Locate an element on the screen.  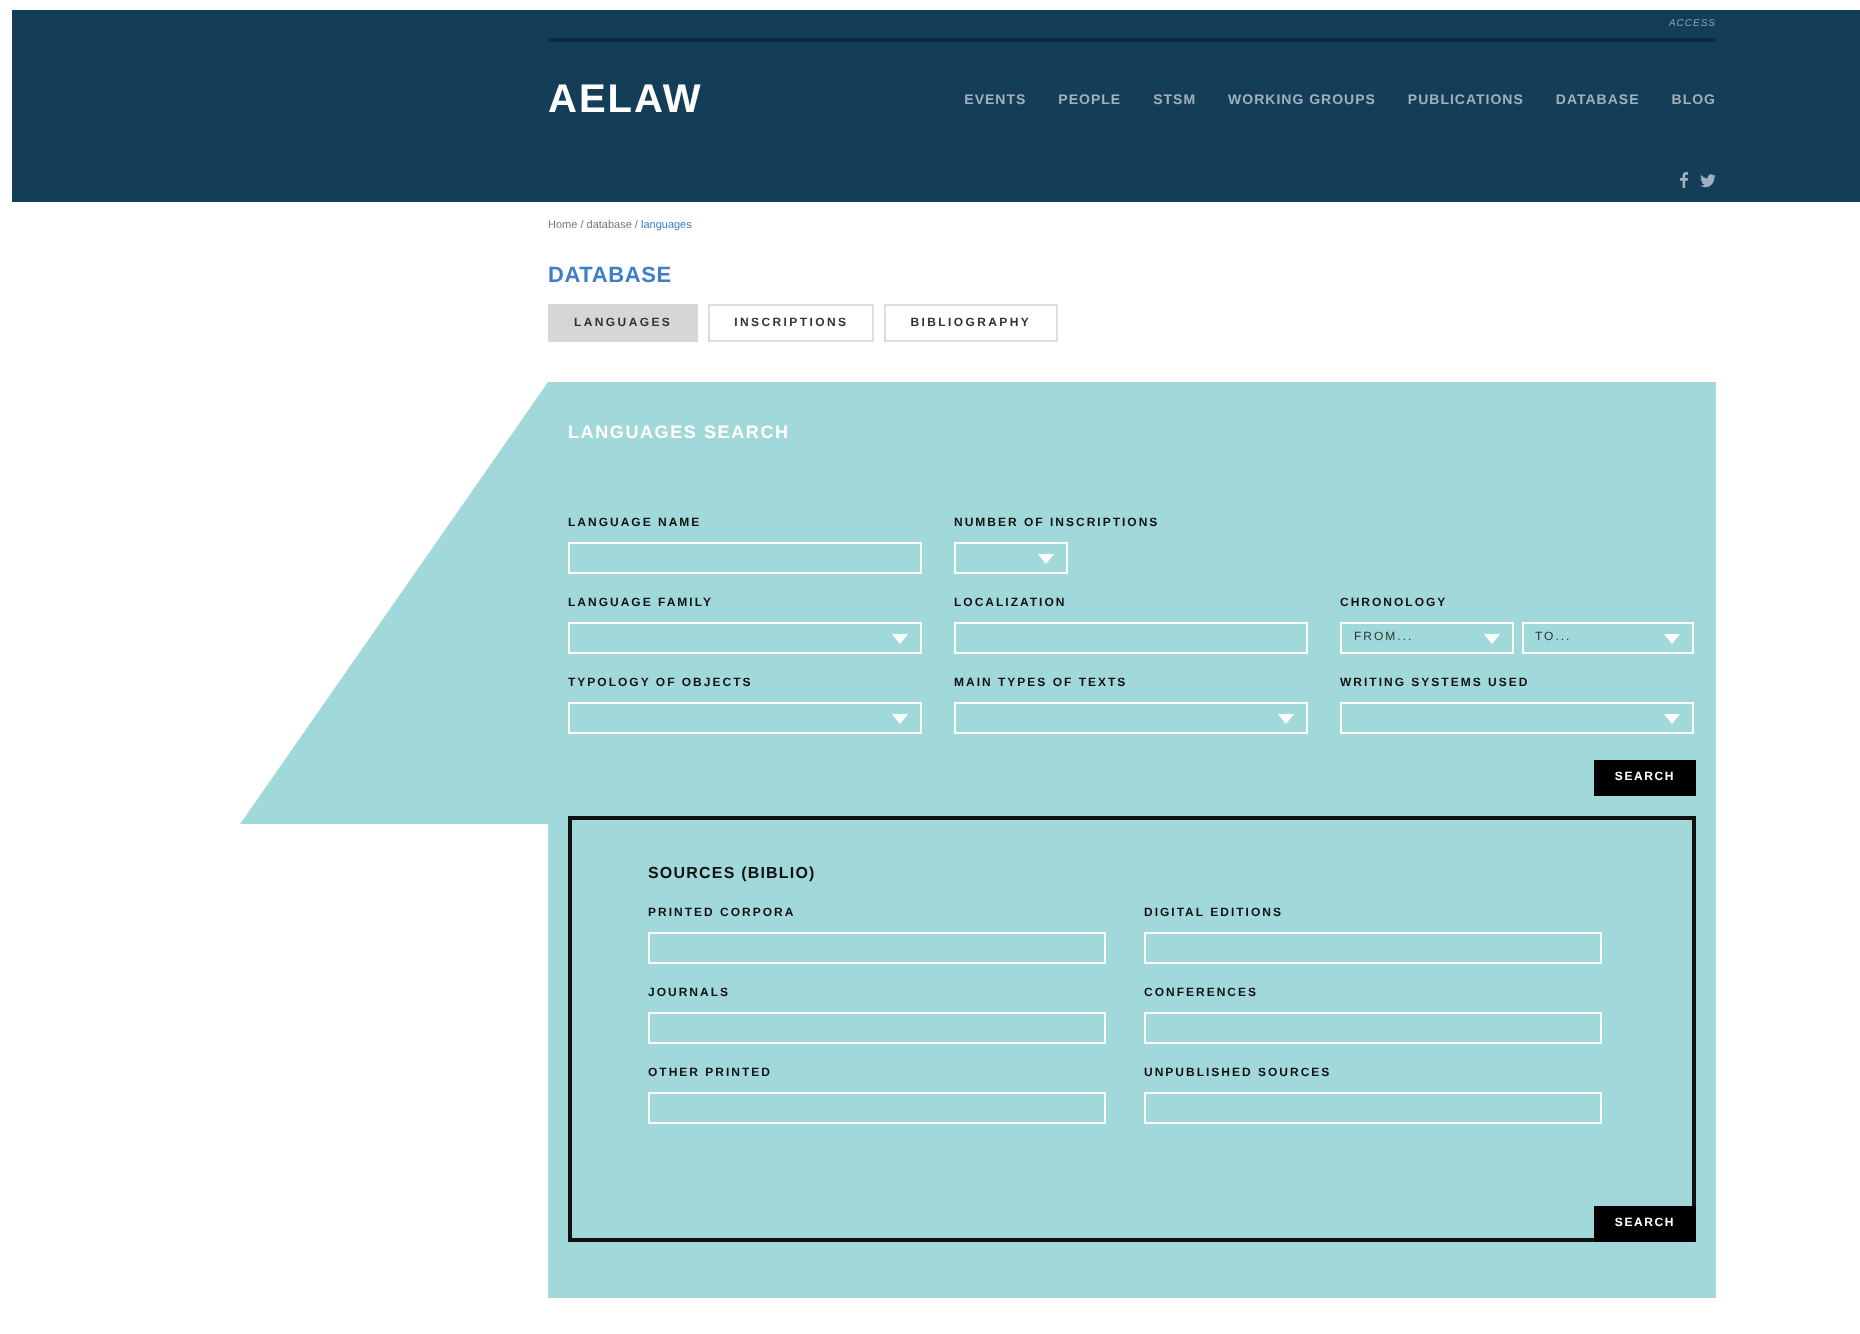
section-title: SOURCES (BIBLIO) is located at coordinates (733, 873).